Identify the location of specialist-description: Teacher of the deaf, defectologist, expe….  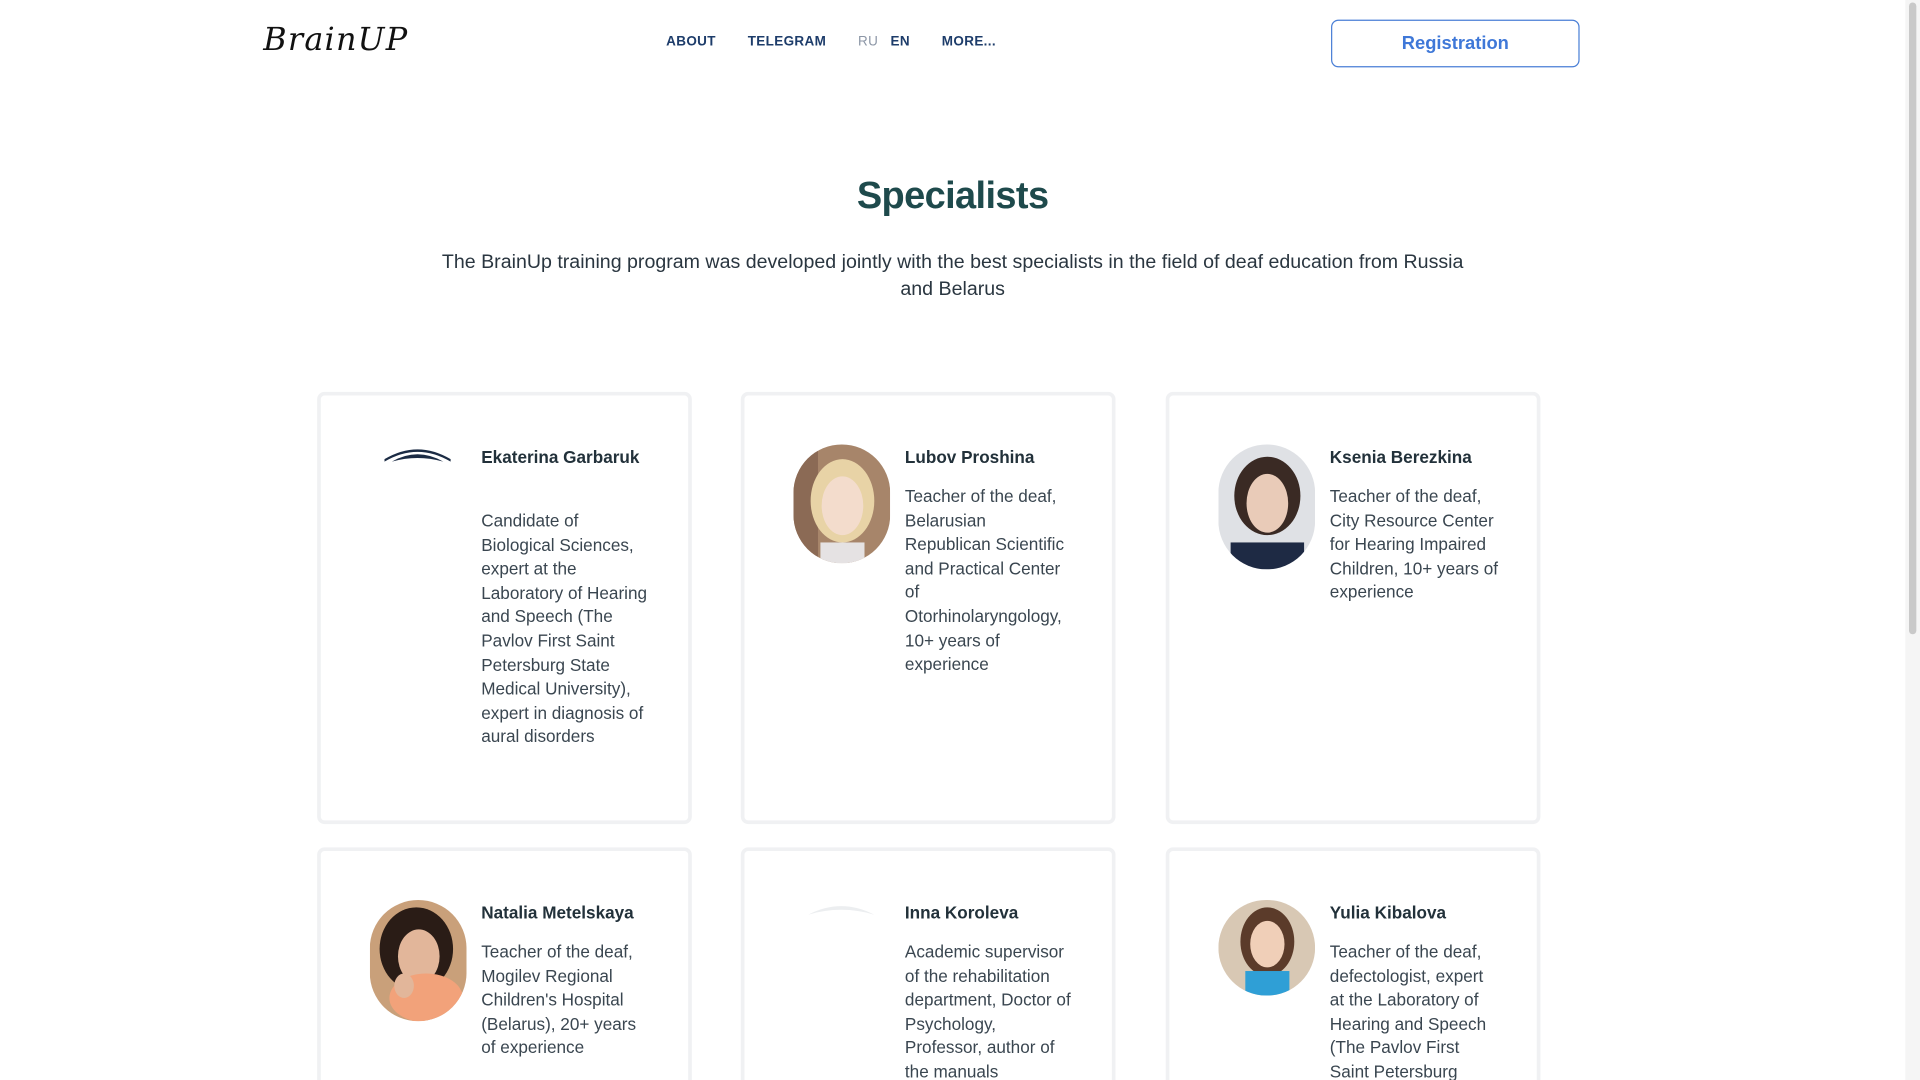
(1408, 1010).